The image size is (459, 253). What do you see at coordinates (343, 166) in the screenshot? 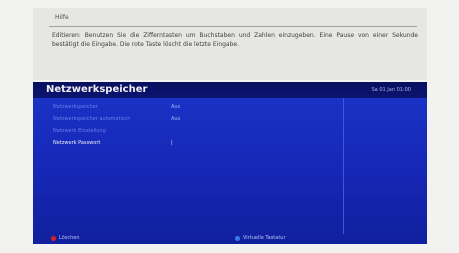
I see `panel-divider` at bounding box center [343, 166].